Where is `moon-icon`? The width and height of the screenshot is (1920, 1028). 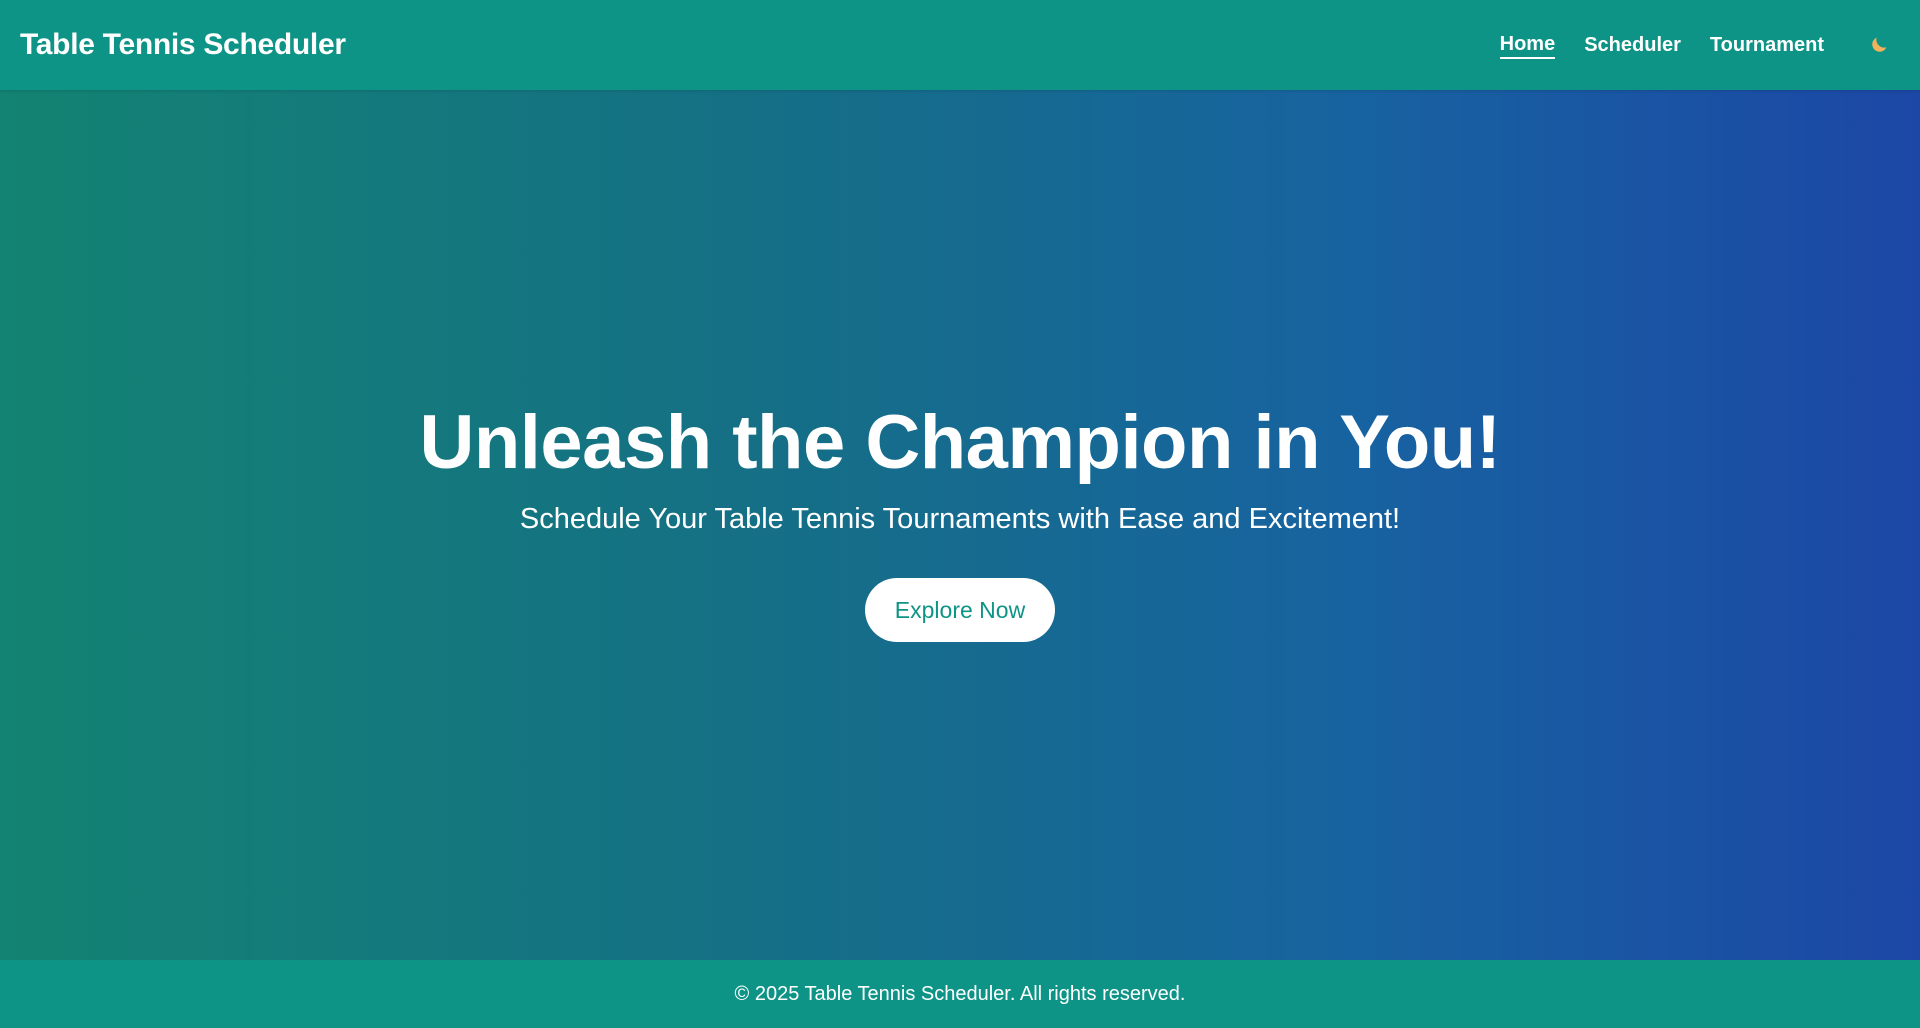 moon-icon is located at coordinates (1879, 44).